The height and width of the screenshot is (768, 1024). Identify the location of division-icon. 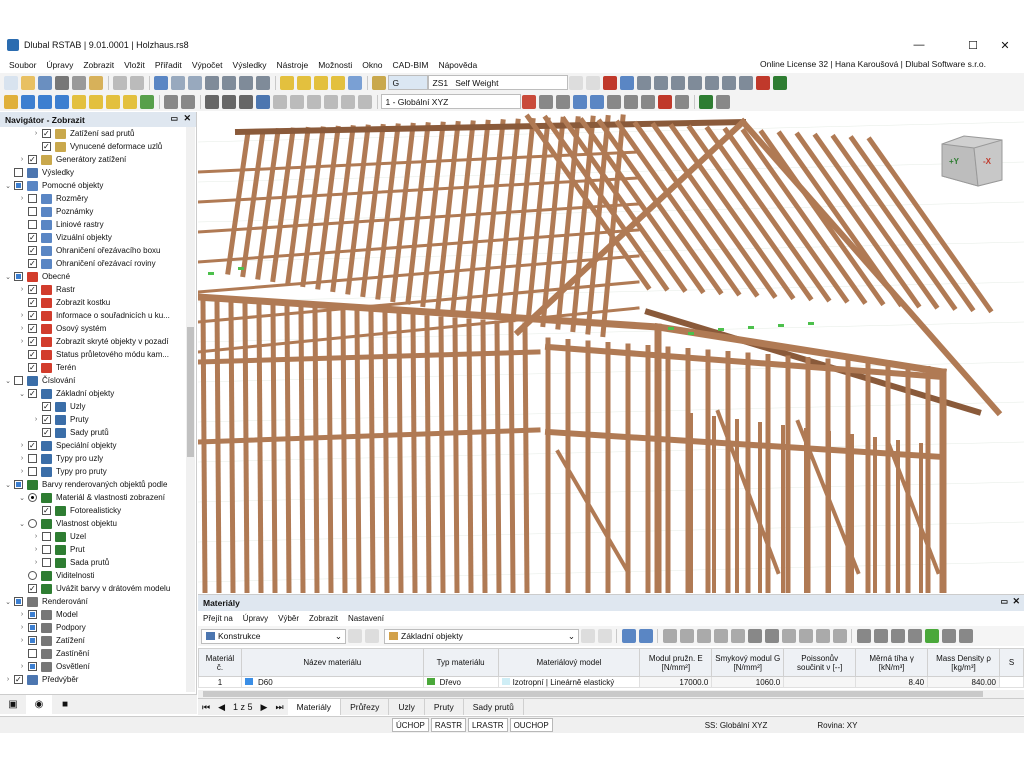
(130, 101).